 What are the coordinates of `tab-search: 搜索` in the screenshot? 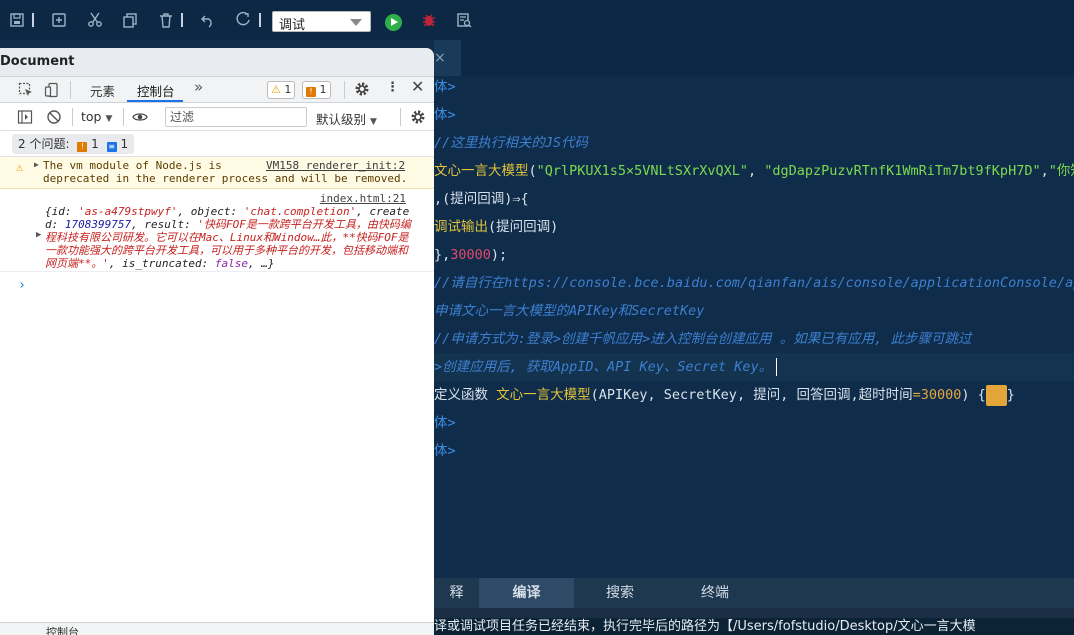 It's located at (620, 593).